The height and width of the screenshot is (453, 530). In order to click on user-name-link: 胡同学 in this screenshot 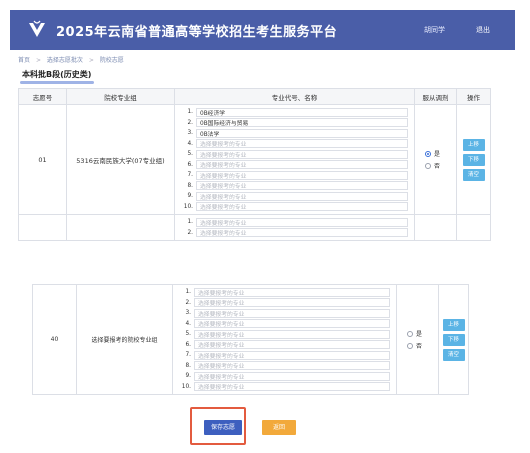, I will do `click(434, 30)`.